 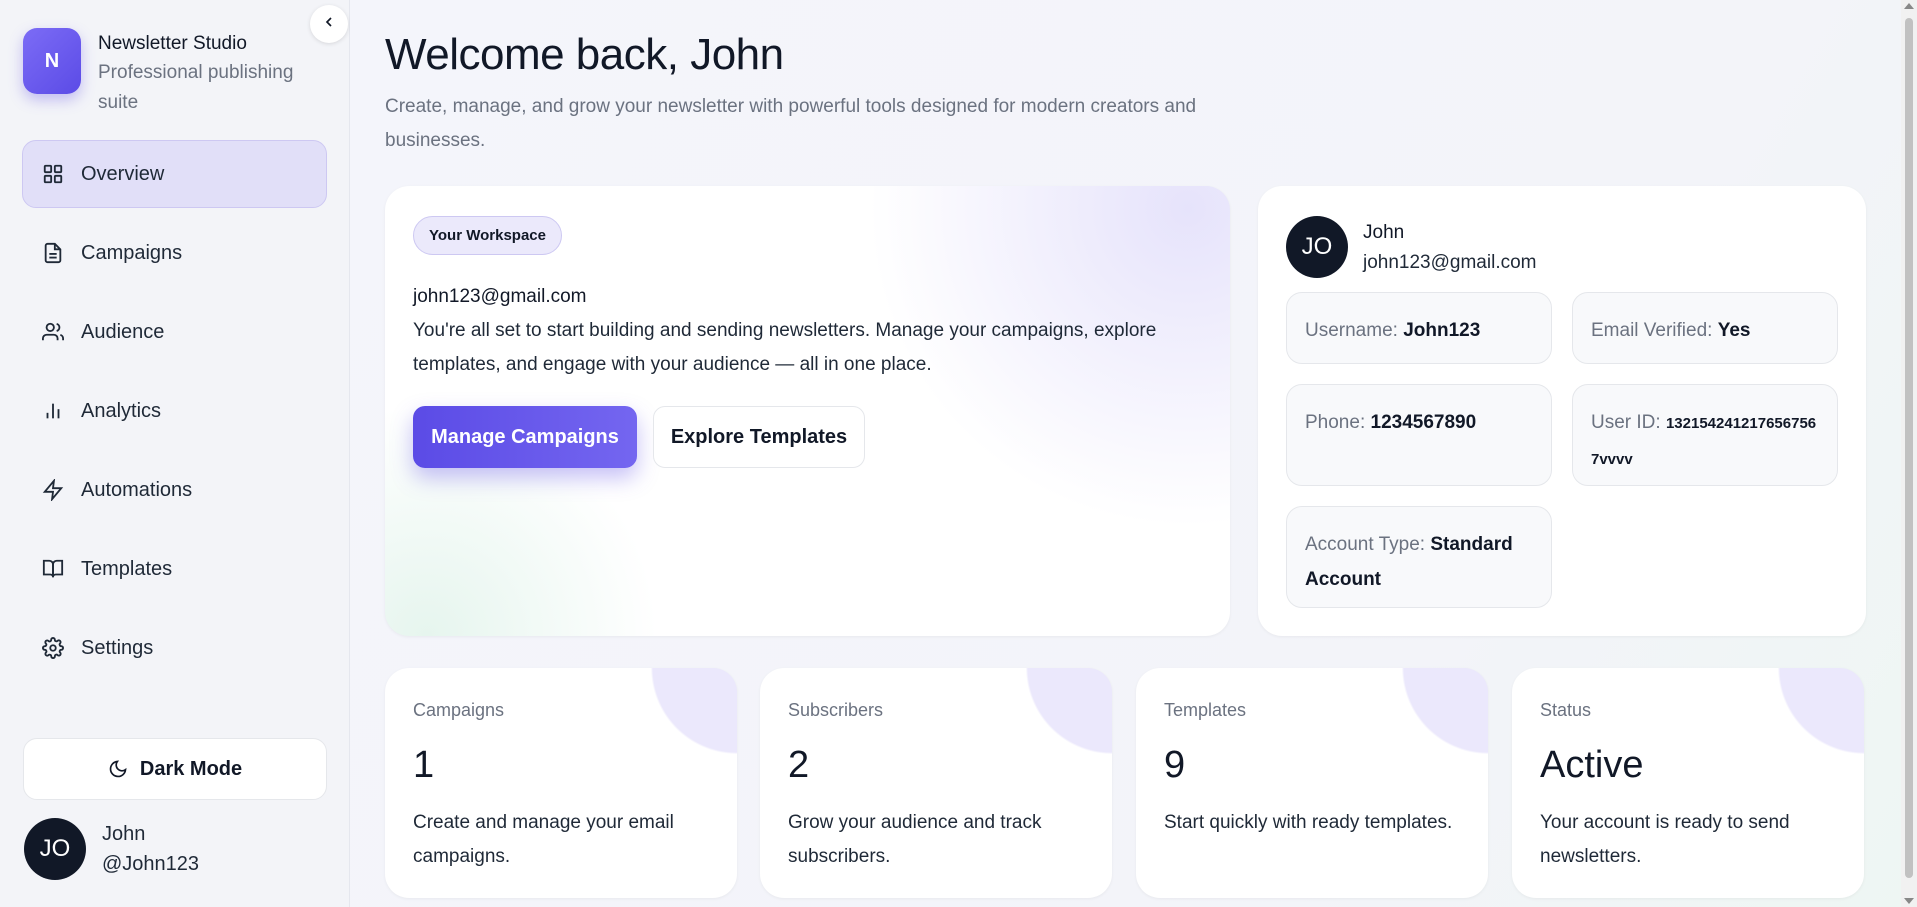 I want to click on sidebar-user: JO John @John123, so click(x=111, y=849).